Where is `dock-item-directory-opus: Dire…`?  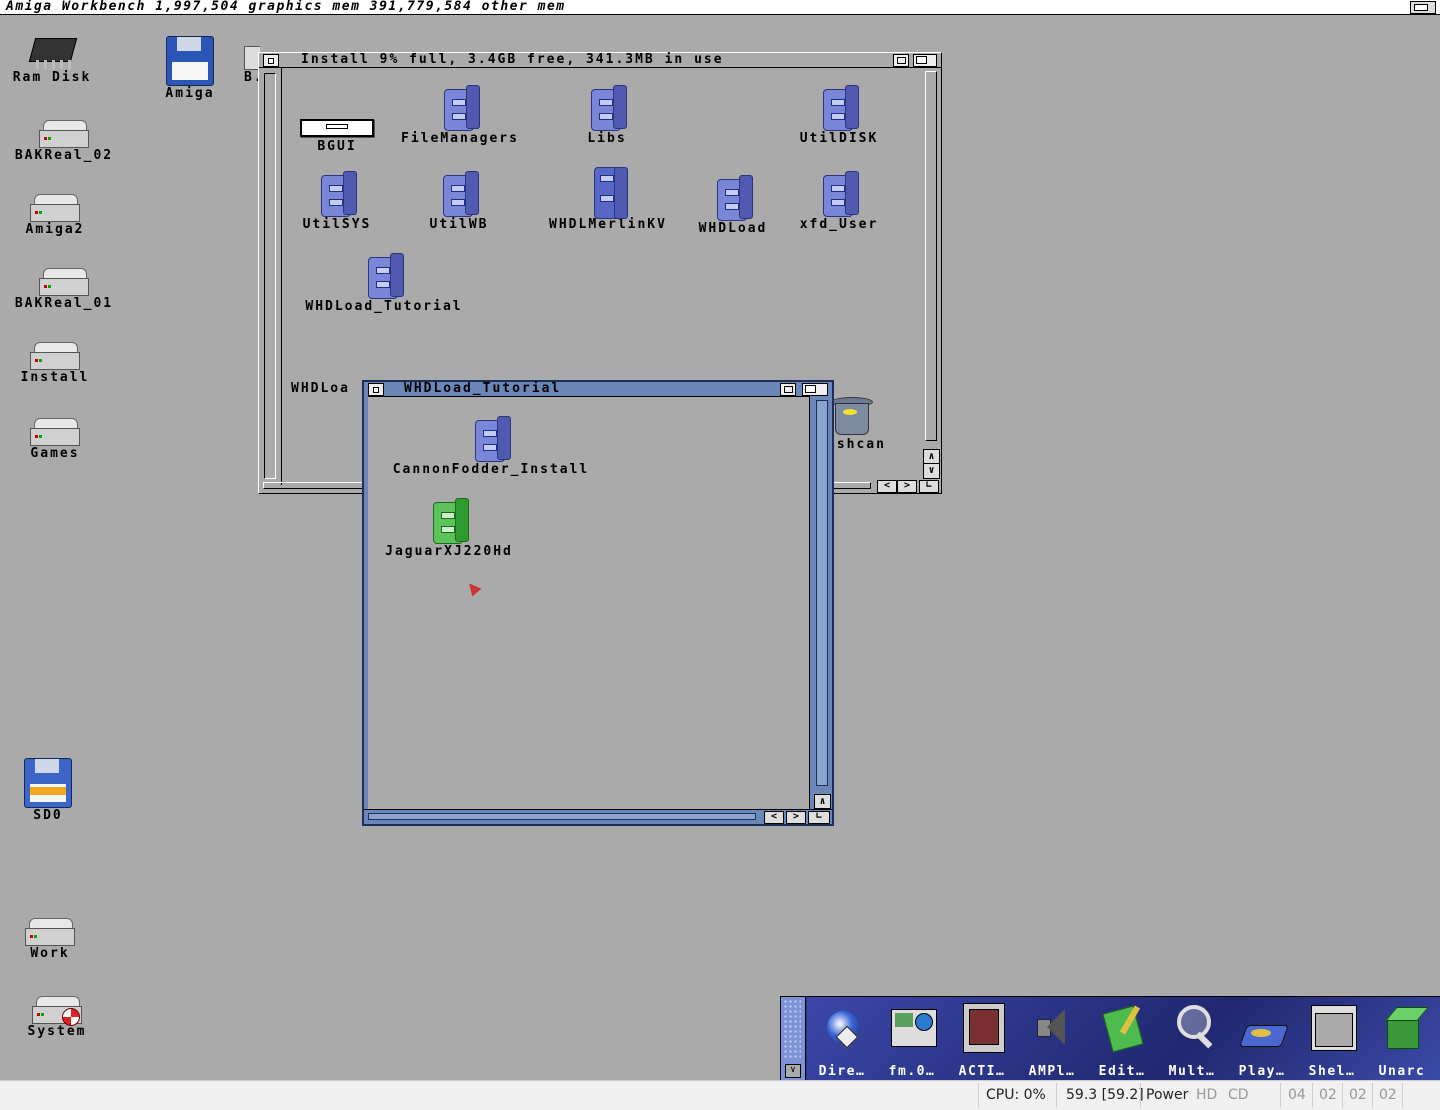
dock-item-directory-opus: Dire… is located at coordinates (842, 1039).